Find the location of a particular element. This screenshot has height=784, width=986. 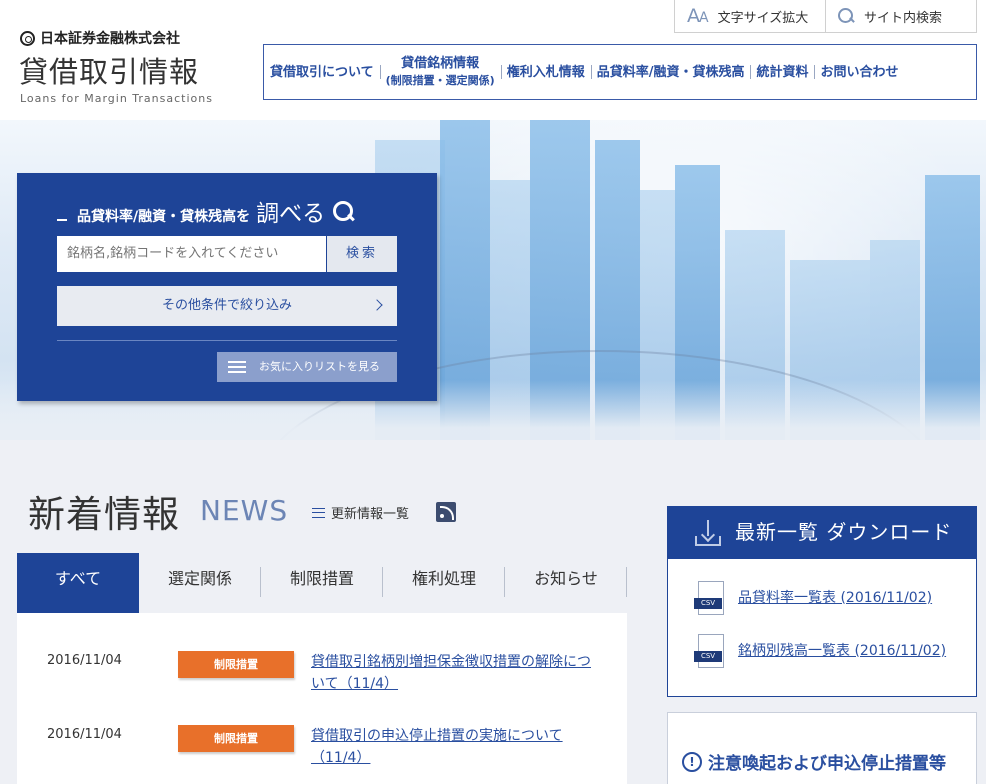

news-heading-en: NEWS is located at coordinates (244, 510).